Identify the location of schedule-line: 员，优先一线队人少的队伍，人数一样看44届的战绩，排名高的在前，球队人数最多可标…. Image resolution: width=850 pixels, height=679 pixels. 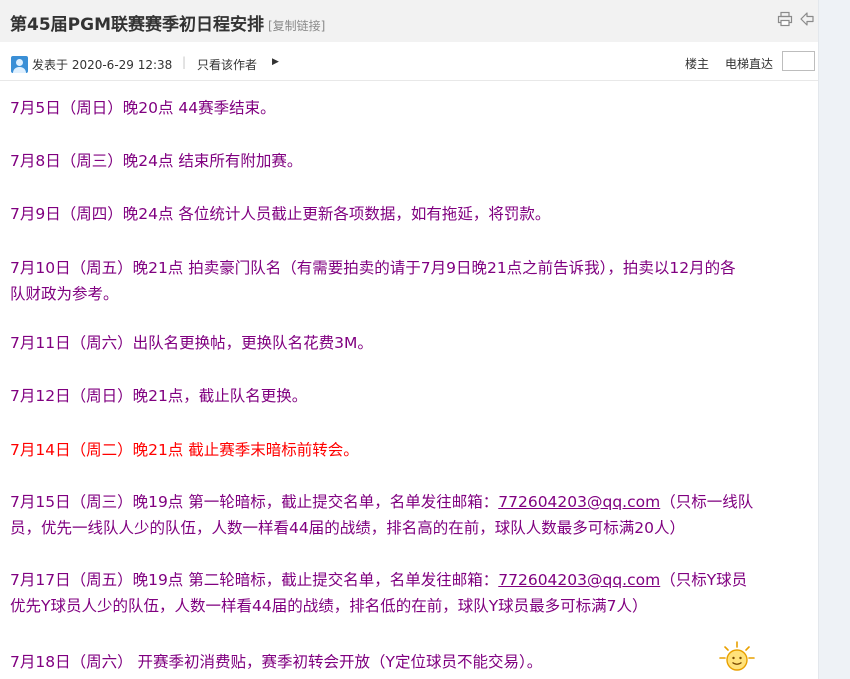
(347, 528).